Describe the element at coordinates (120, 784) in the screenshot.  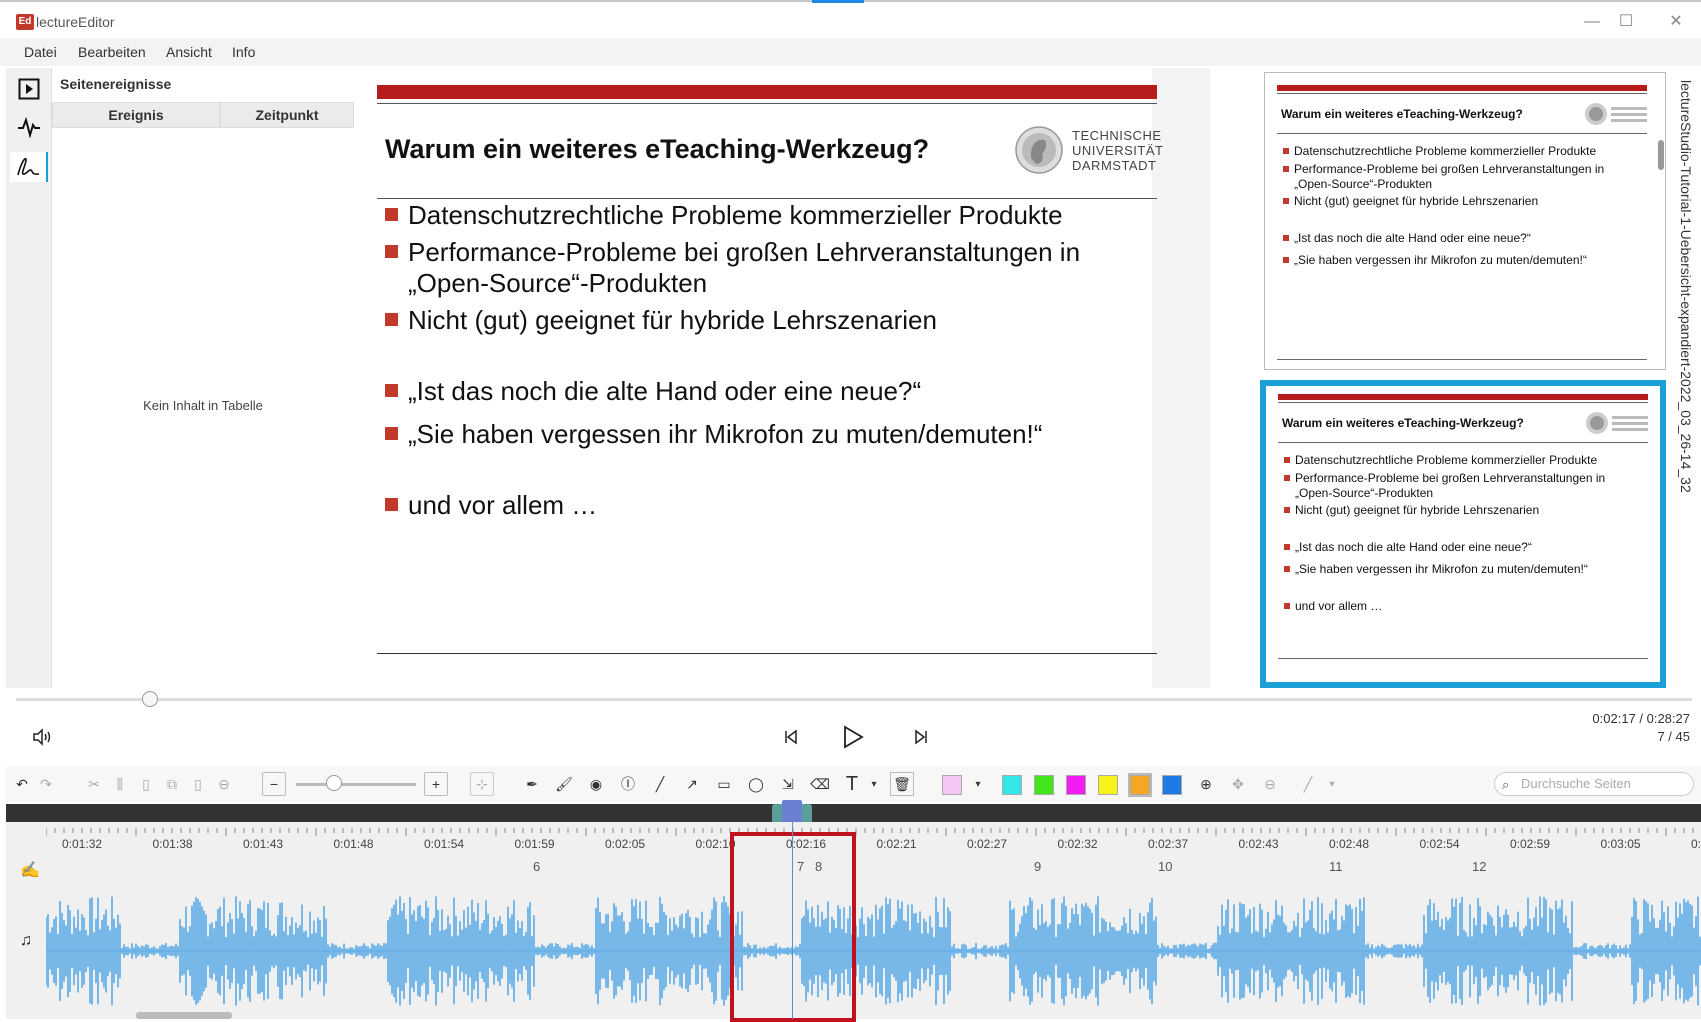
I see `split-icon: ⫼` at that location.